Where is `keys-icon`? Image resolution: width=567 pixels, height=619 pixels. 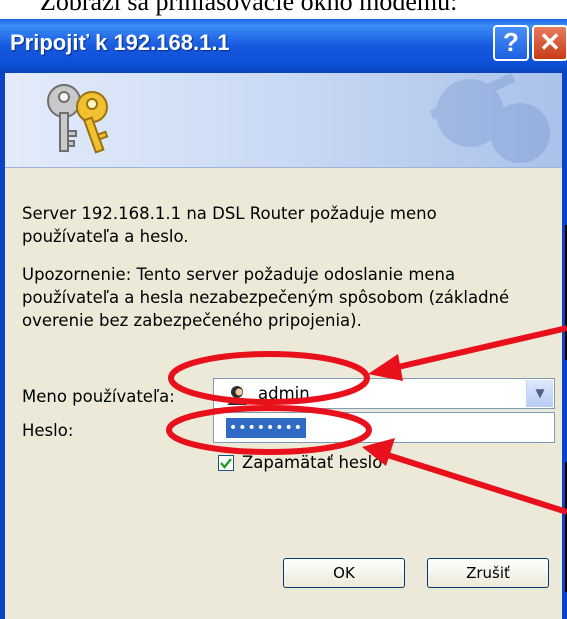
keys-icon is located at coordinates (78, 119).